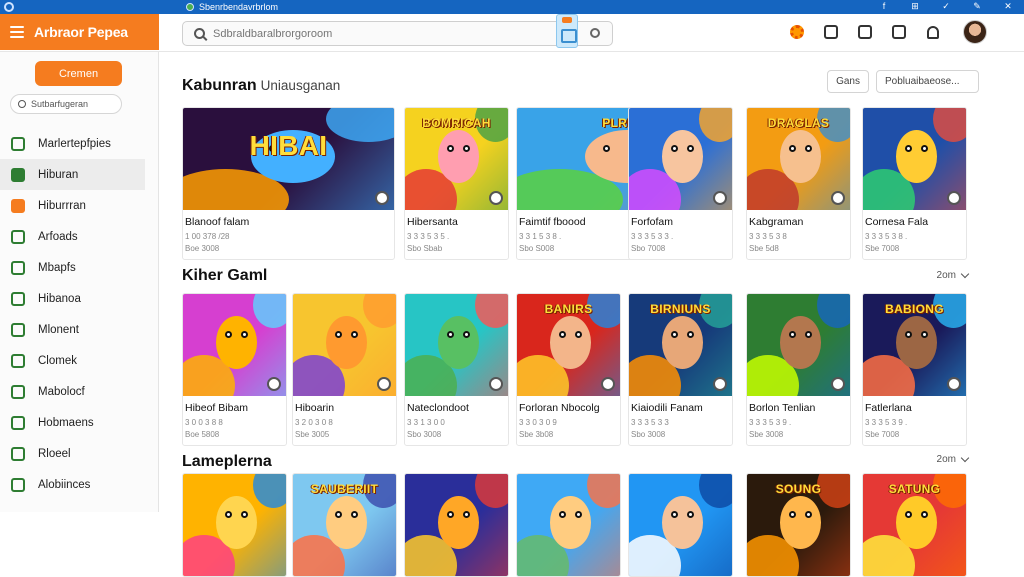 This screenshot has width=1024, height=577. I want to click on grid-button, so click(865, 32).